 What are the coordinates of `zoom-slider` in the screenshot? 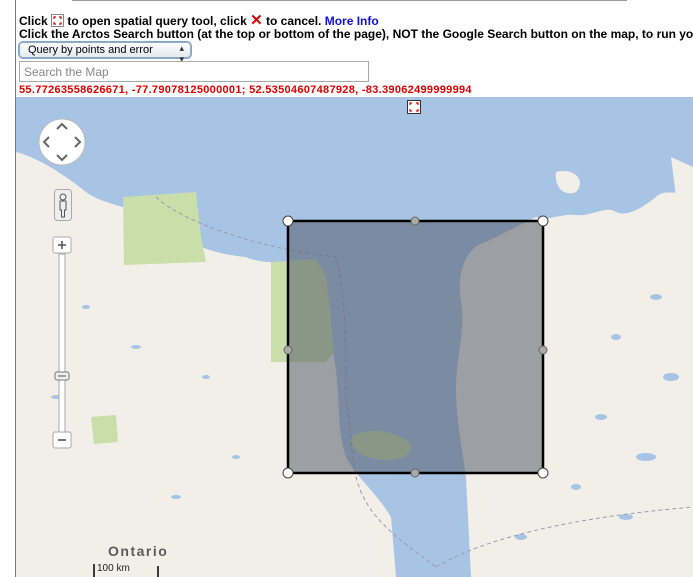 It's located at (62, 343).